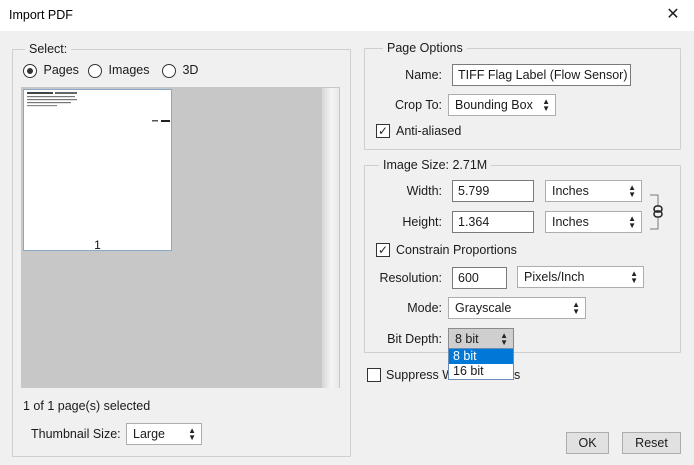  Describe the element at coordinates (483, 308) in the screenshot. I see `mode-value: Grayscale` at that location.